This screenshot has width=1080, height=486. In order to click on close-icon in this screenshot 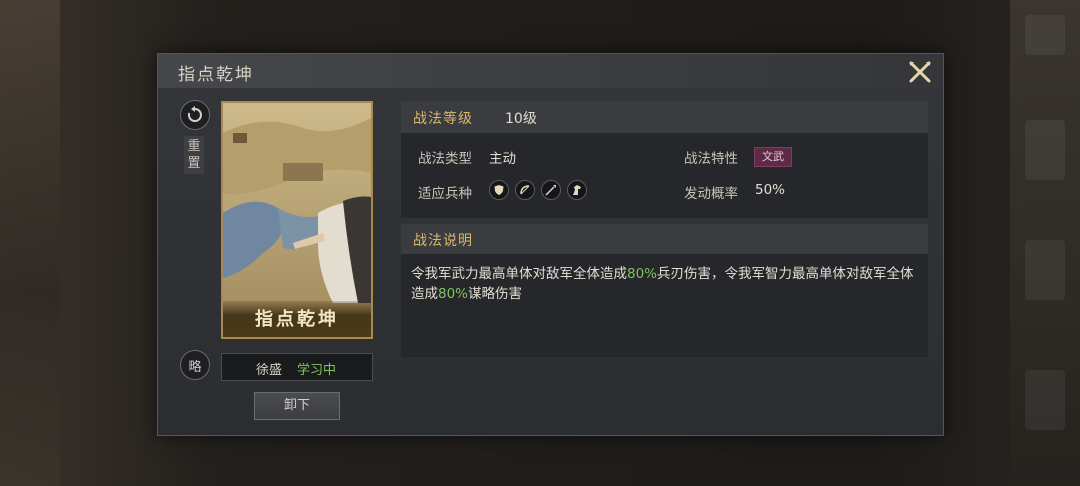, I will do `click(920, 72)`.